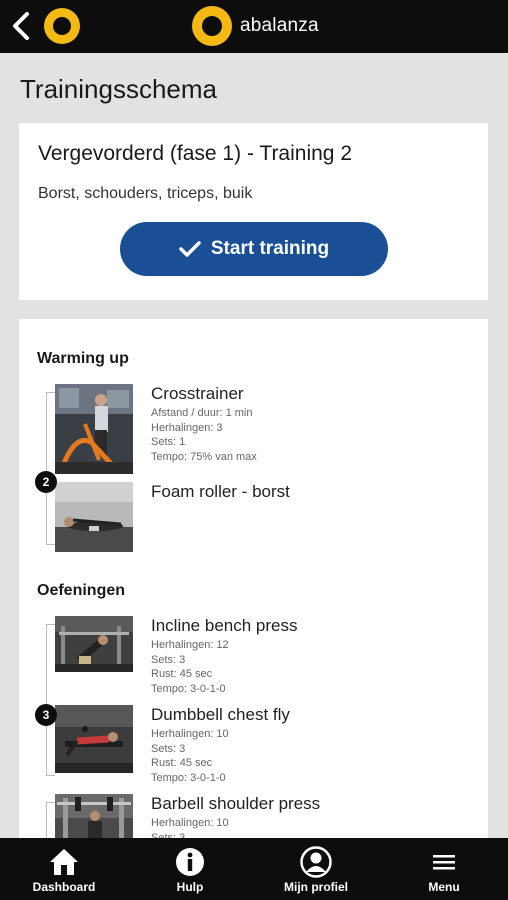  What do you see at coordinates (279, 25) in the screenshot?
I see `brand-name: abalanza` at bounding box center [279, 25].